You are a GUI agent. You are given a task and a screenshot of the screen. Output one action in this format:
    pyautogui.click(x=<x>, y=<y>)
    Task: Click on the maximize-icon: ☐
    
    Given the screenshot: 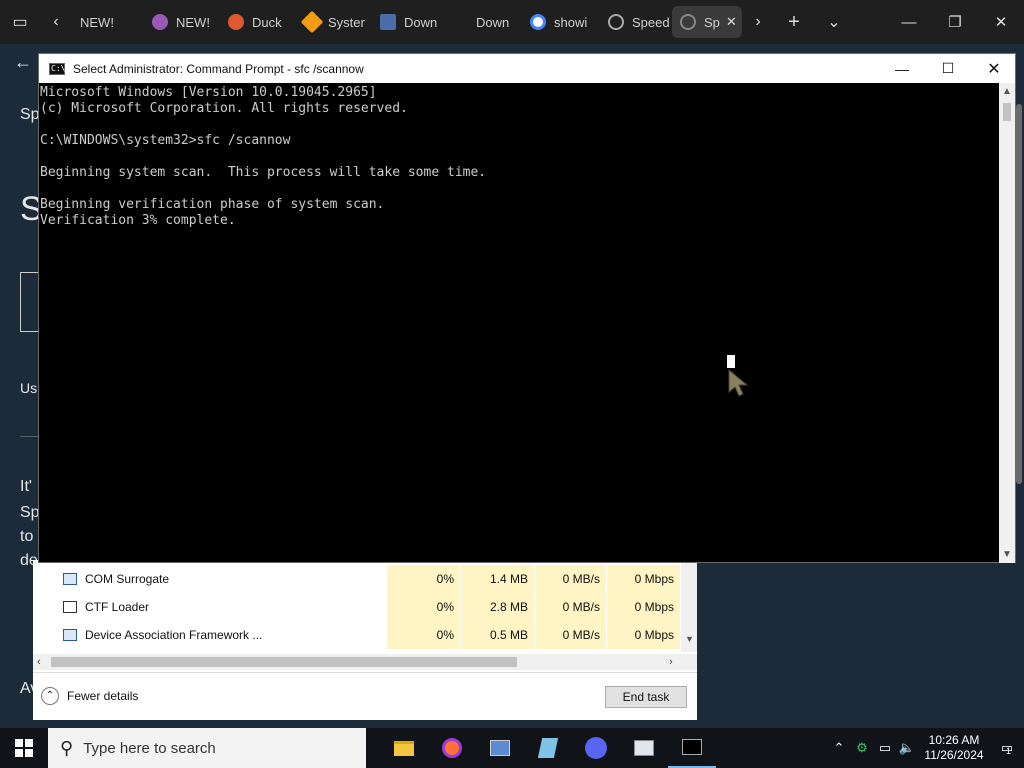 What is the action you would take?
    pyautogui.click(x=948, y=68)
    